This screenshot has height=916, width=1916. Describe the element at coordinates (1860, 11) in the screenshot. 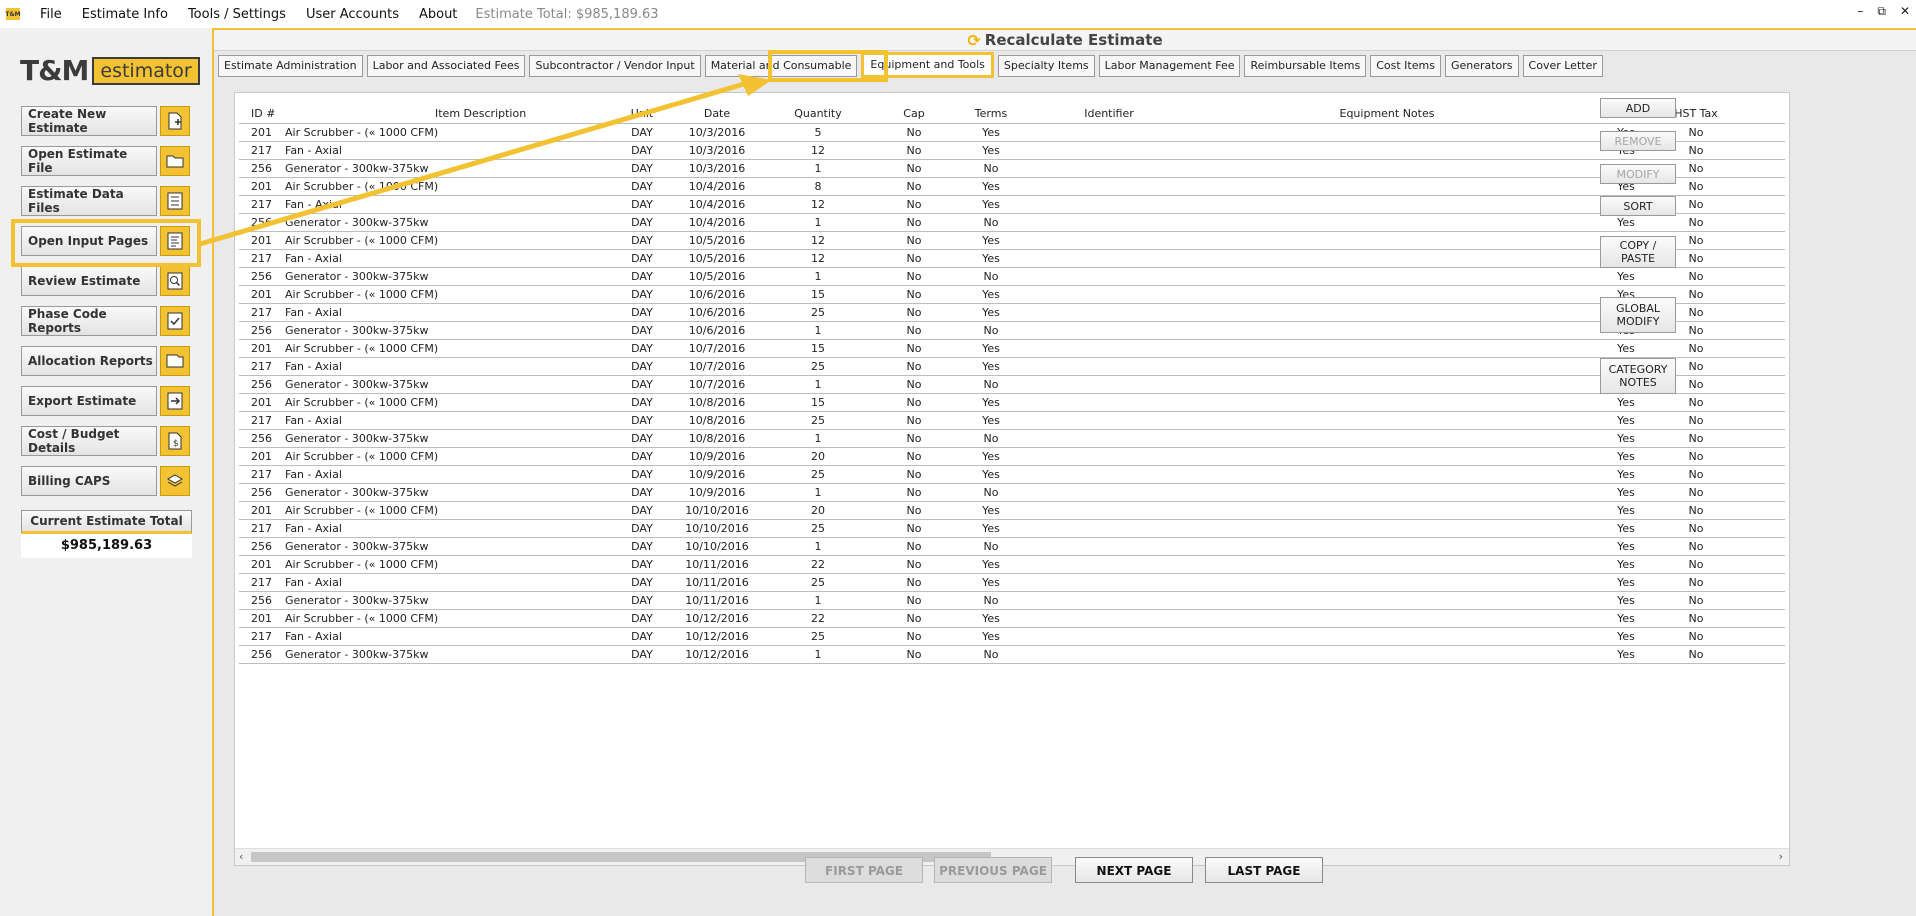

I see `minimize-icon: –` at that location.